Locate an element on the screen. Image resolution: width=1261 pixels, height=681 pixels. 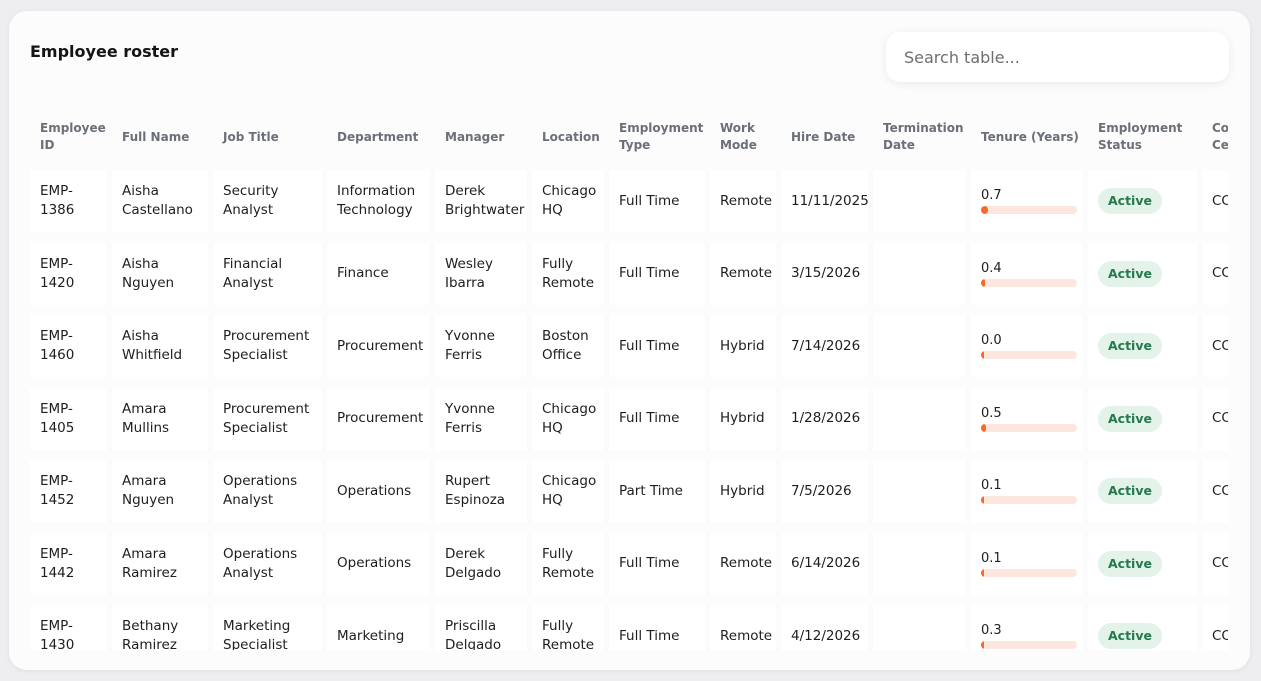
column-header-type: Employment Type is located at coordinates (659, 137).